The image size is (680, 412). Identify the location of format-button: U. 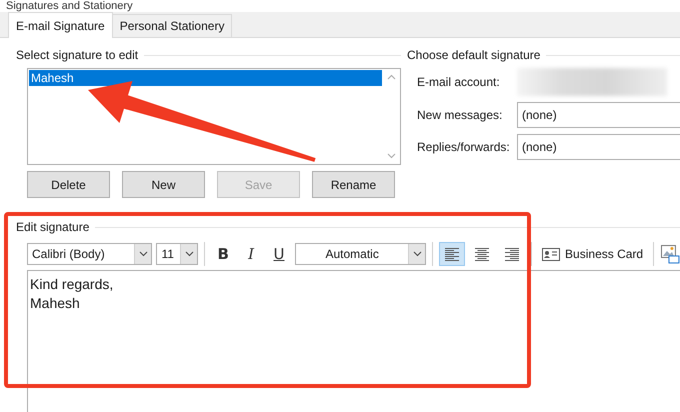
(279, 254).